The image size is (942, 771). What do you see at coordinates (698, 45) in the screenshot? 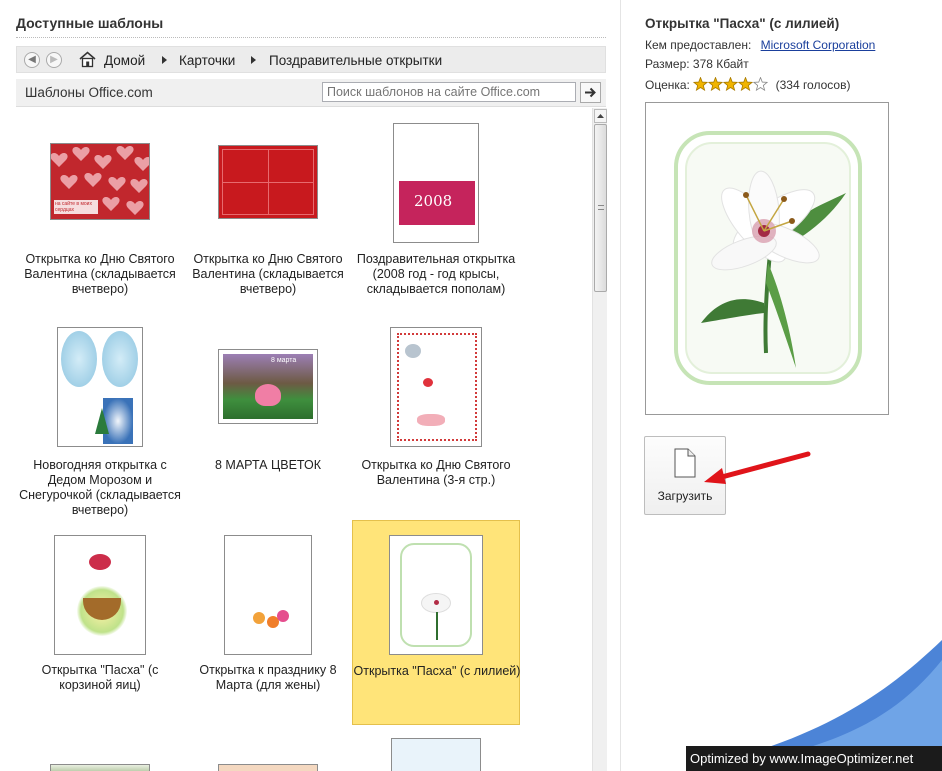
I see `provider-label: Кем предоставлен:` at bounding box center [698, 45].